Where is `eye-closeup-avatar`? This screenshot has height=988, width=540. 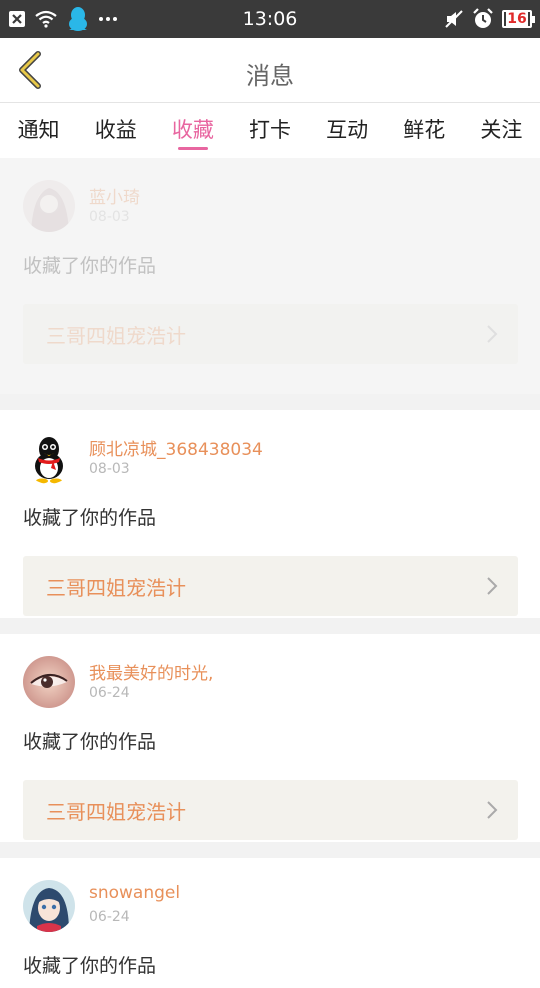 eye-closeup-avatar is located at coordinates (49, 682).